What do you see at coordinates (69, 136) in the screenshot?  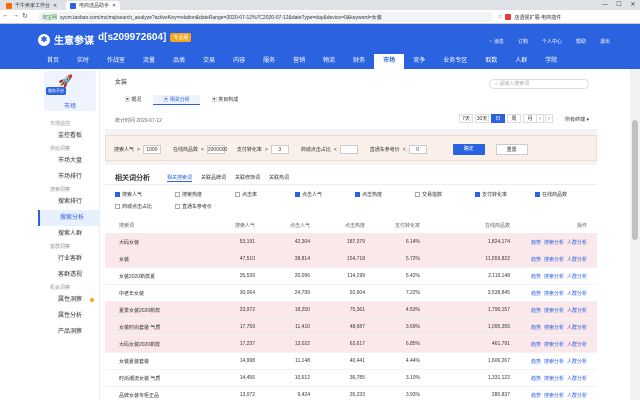 I see `sidebar-item: 监控看板` at bounding box center [69, 136].